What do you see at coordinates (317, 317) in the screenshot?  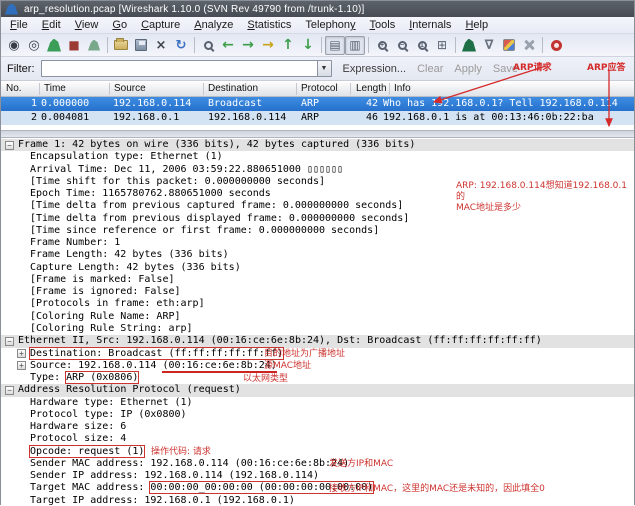 I see `detail-line: [Coloring Rule Name: ARP]` at bounding box center [317, 317].